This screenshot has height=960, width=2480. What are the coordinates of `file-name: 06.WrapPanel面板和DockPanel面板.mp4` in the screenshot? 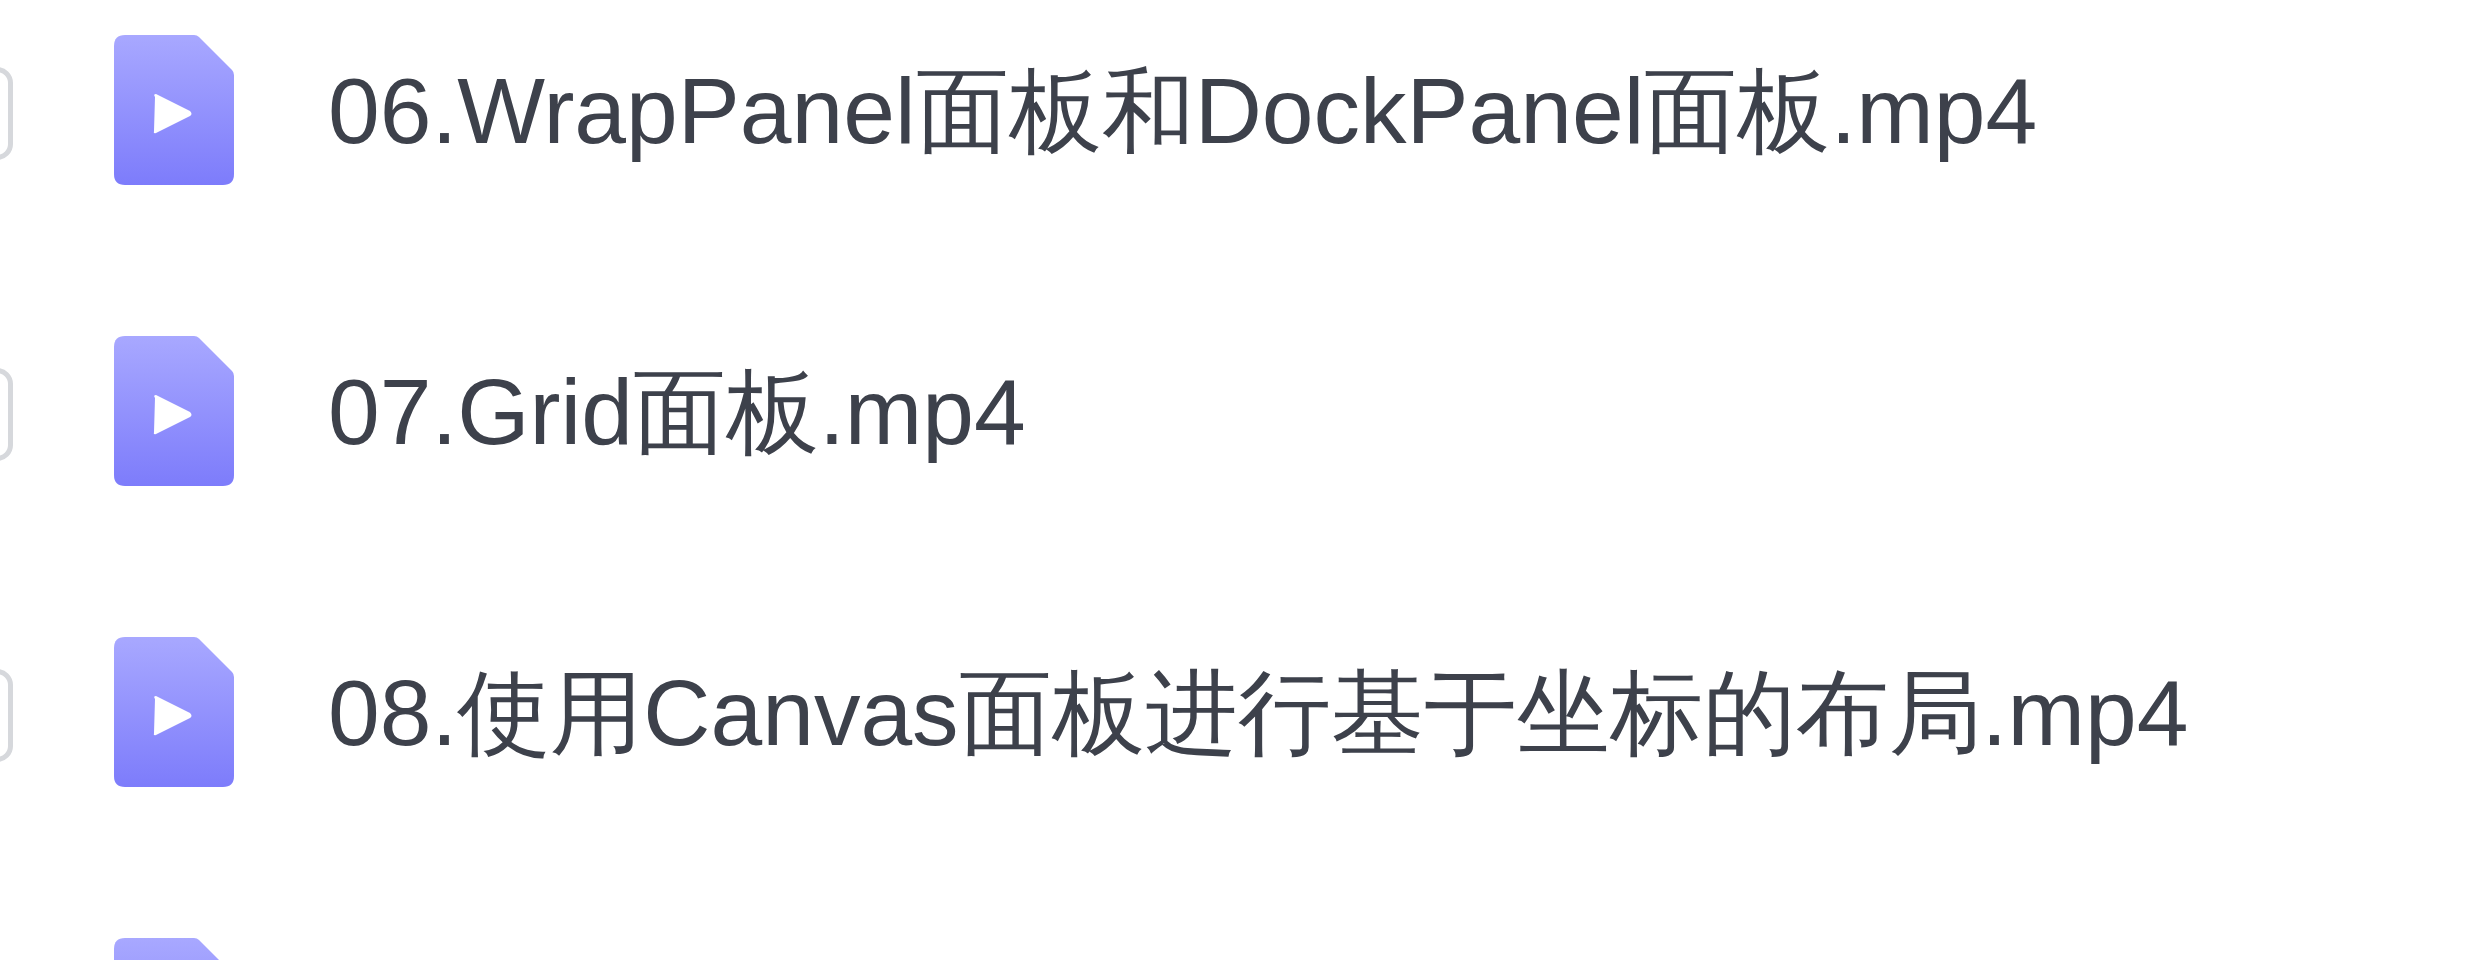 It's located at (1183, 112).